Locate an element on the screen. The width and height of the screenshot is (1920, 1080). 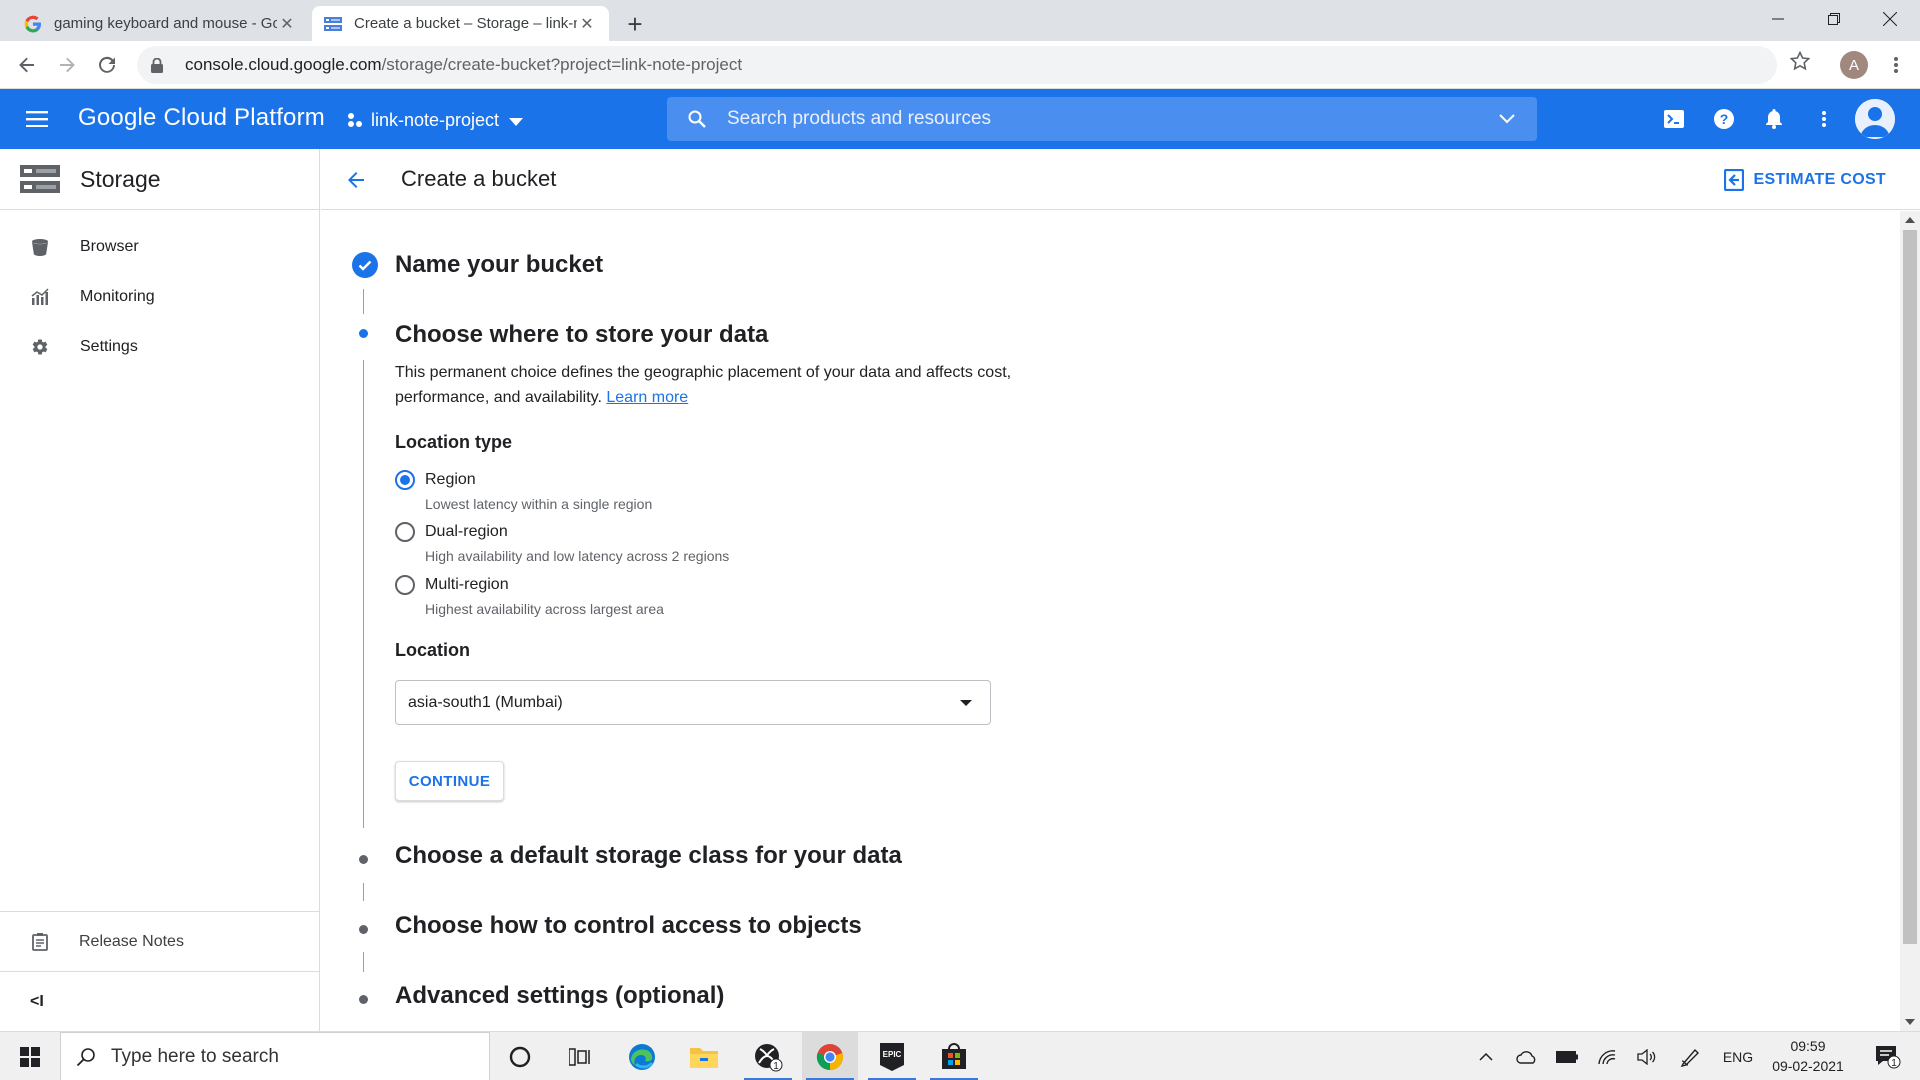
help-icon: ? is located at coordinates (1724, 119).